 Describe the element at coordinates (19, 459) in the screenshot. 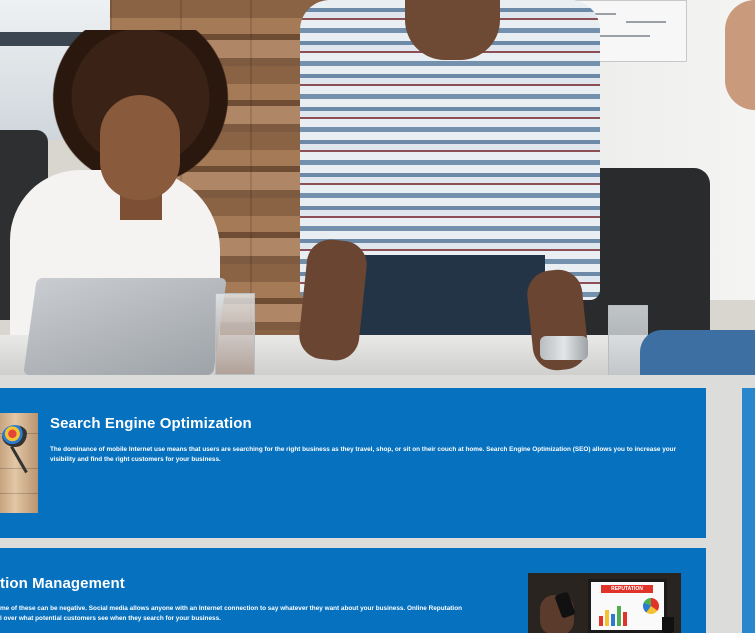

I see `pen-icon` at that location.